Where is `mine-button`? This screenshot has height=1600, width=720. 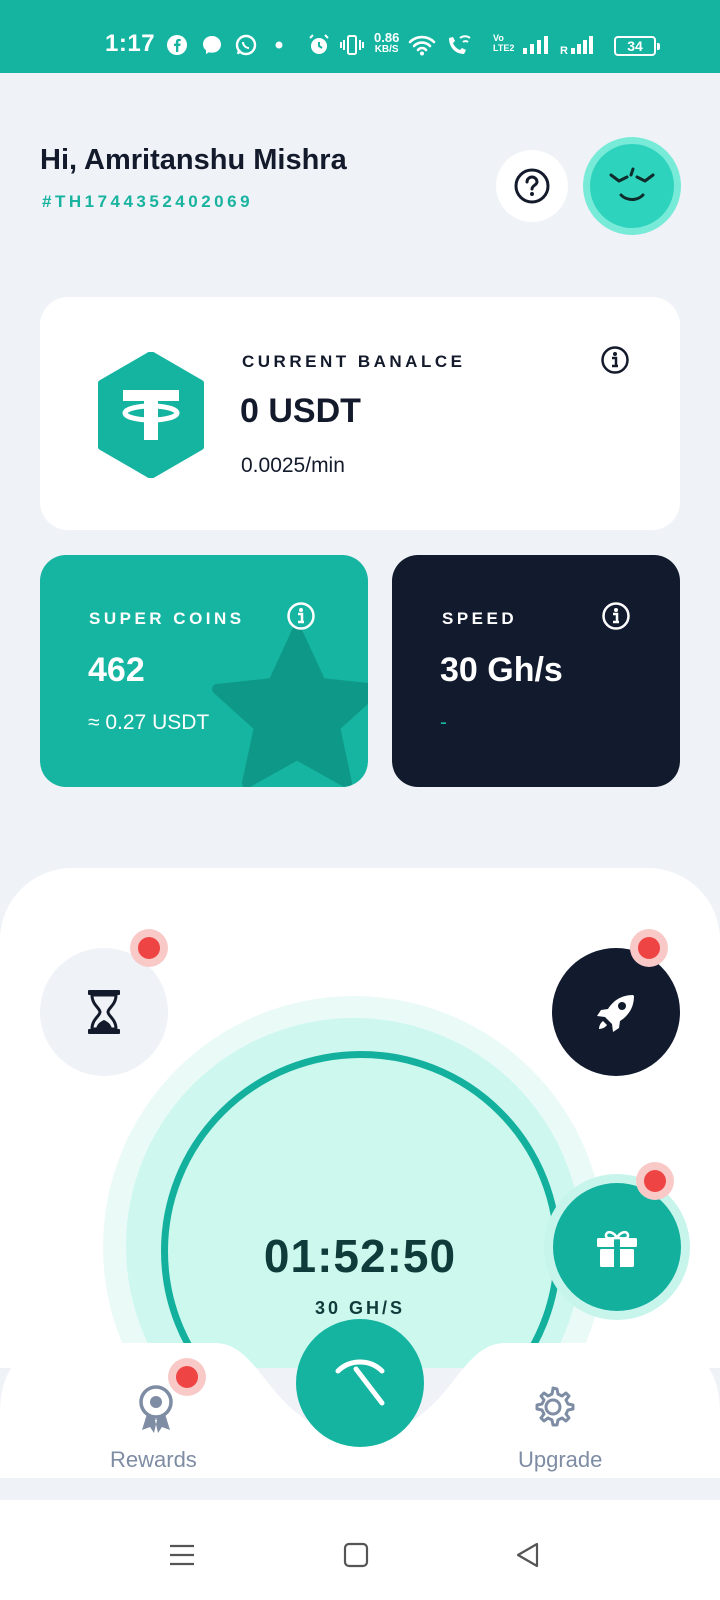 mine-button is located at coordinates (360, 1383).